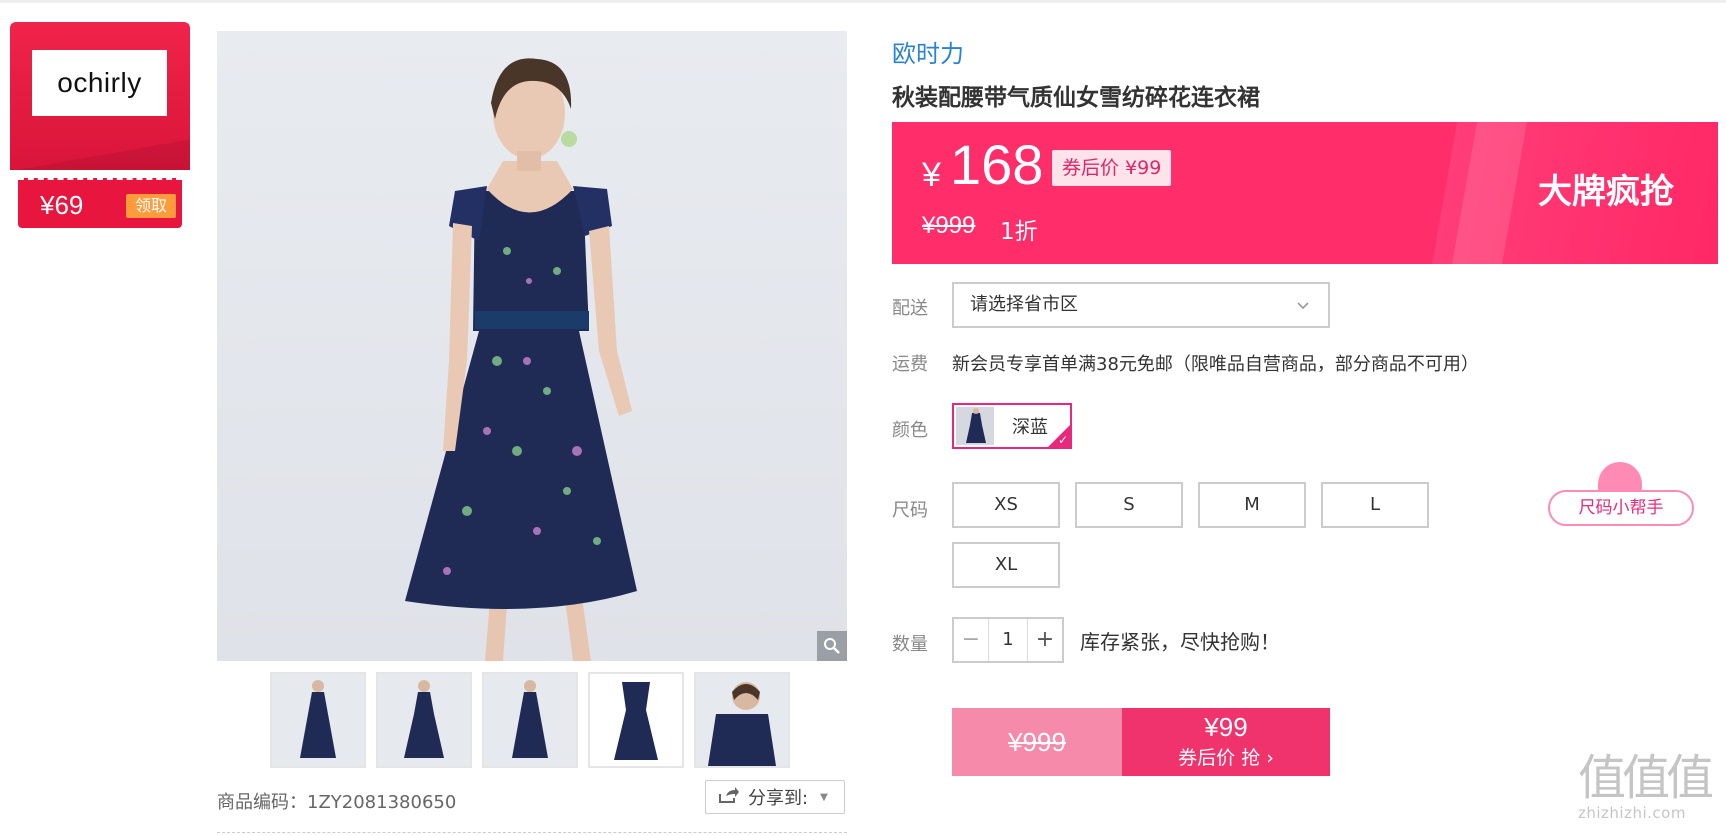 Image resolution: width=1726 pixels, height=835 pixels. I want to click on coupon-amount: ¥69, so click(62, 205).